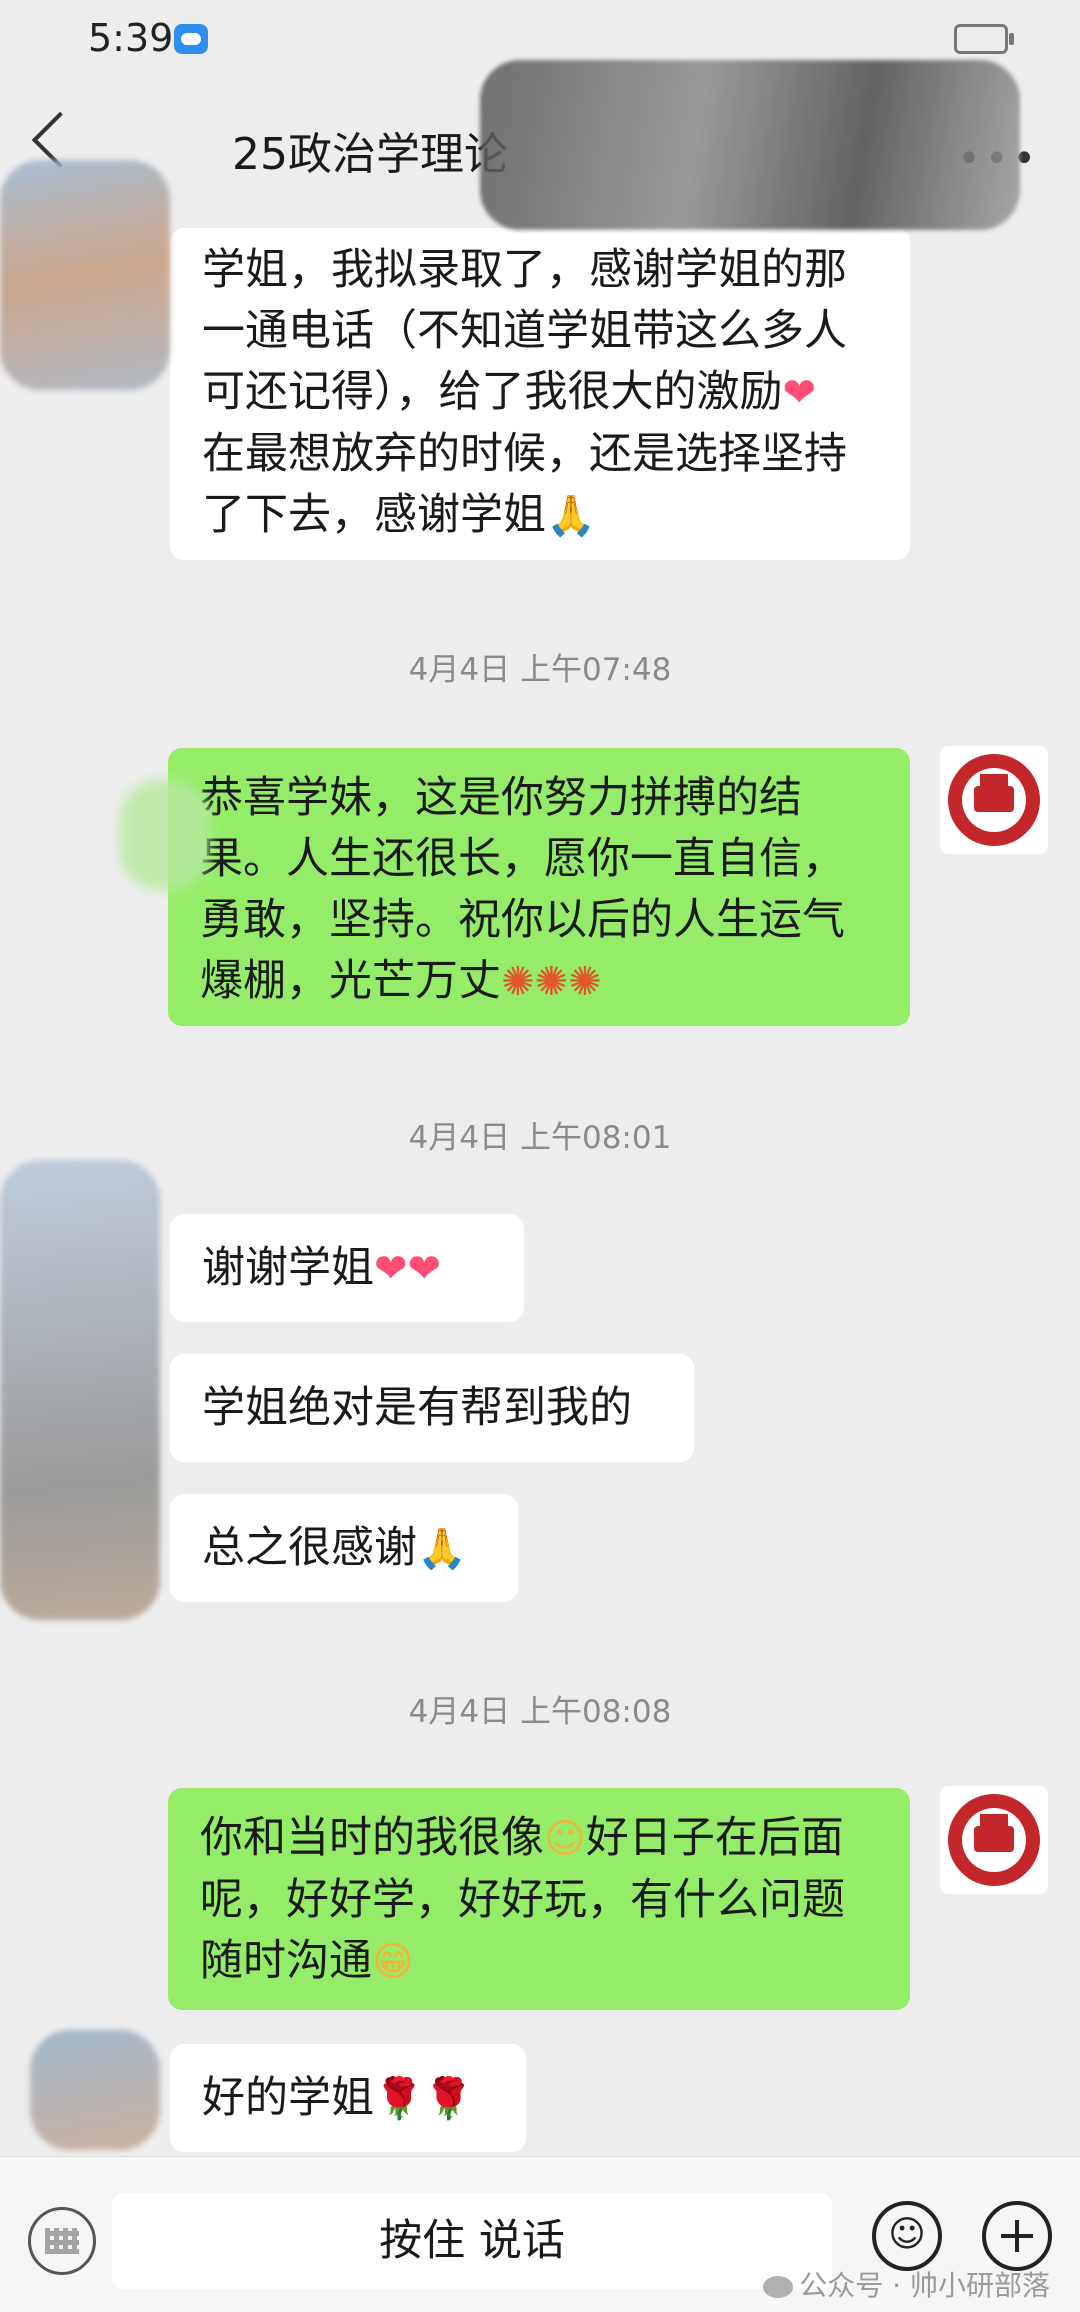  Describe the element at coordinates (984, 39) in the screenshot. I see `battery-icon` at that location.